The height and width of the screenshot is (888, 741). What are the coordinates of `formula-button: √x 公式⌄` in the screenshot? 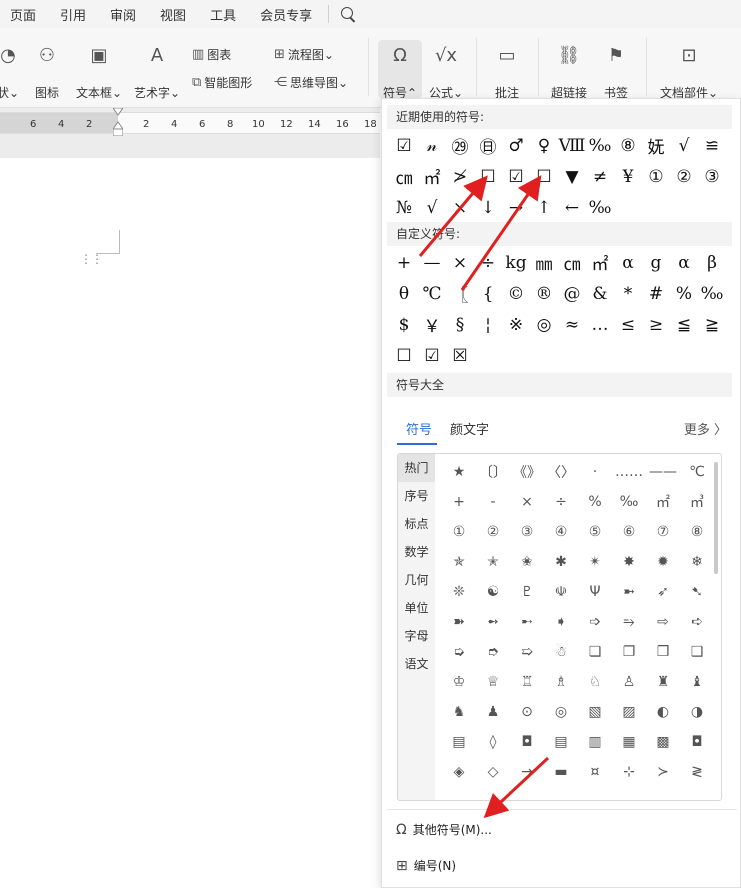 It's located at (446, 72).